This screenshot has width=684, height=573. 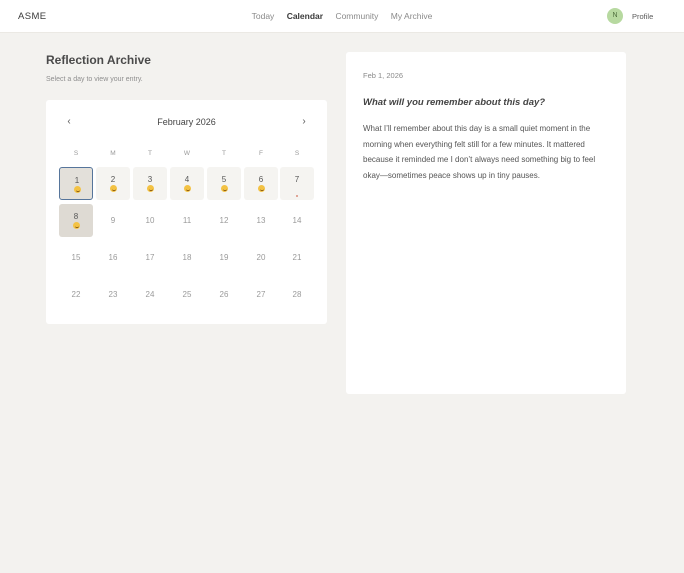 I want to click on calendar-day: 24, so click(x=150, y=294).